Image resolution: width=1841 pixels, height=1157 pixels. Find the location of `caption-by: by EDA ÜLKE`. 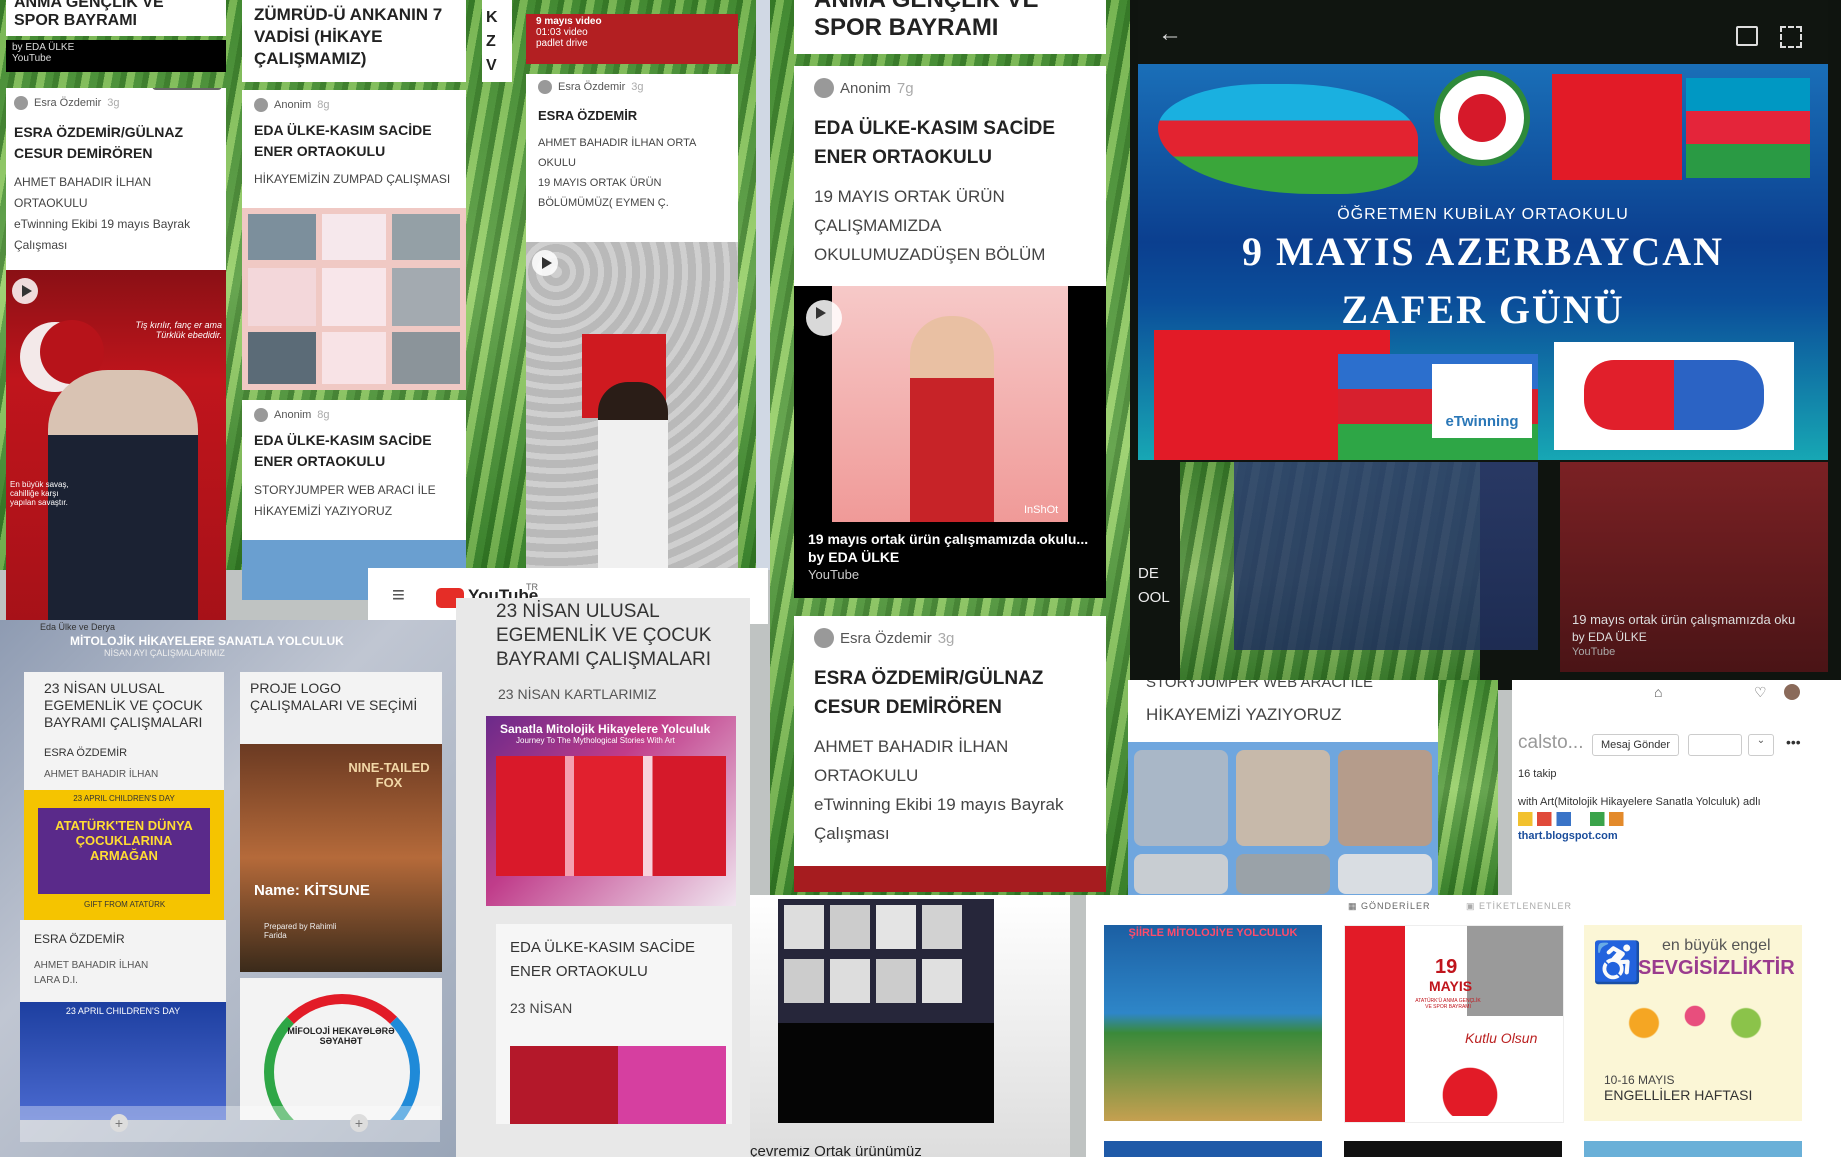

caption-by: by EDA ÜLKE is located at coordinates (854, 557).